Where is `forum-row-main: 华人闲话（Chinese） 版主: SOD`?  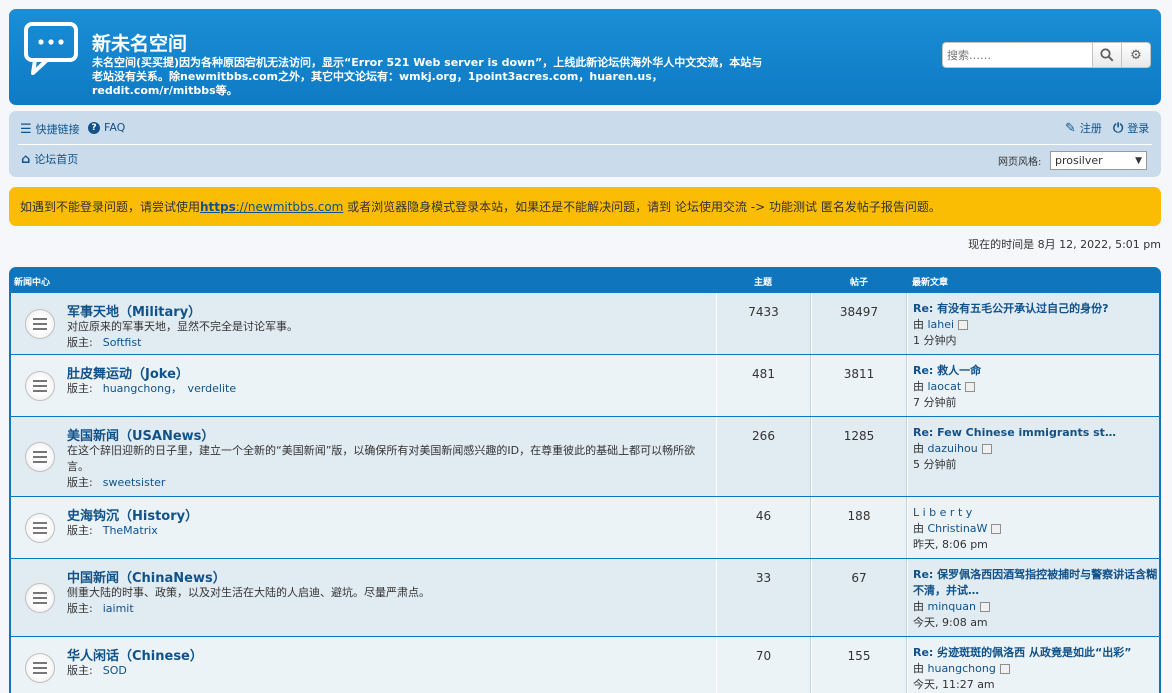 forum-row-main: 华人闲话（Chinese） 版主: SOD is located at coordinates (363, 665).